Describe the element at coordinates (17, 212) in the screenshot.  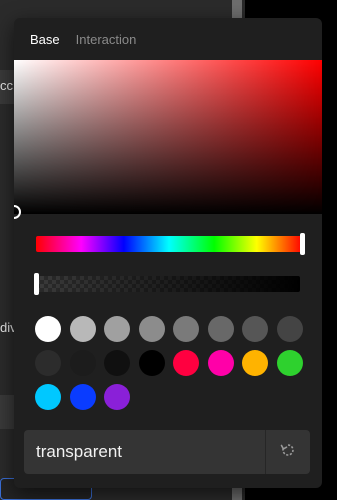
I see `saturation-value-handle` at that location.